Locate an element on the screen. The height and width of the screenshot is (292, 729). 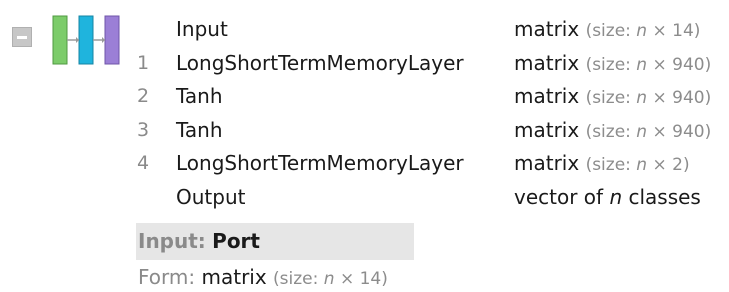
port-value: Port is located at coordinates (236, 241).